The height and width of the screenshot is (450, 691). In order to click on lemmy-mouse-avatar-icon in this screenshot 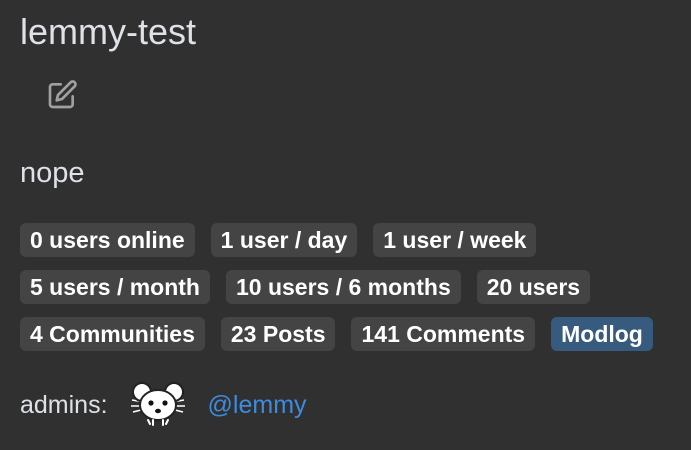, I will do `click(167, 405)`.